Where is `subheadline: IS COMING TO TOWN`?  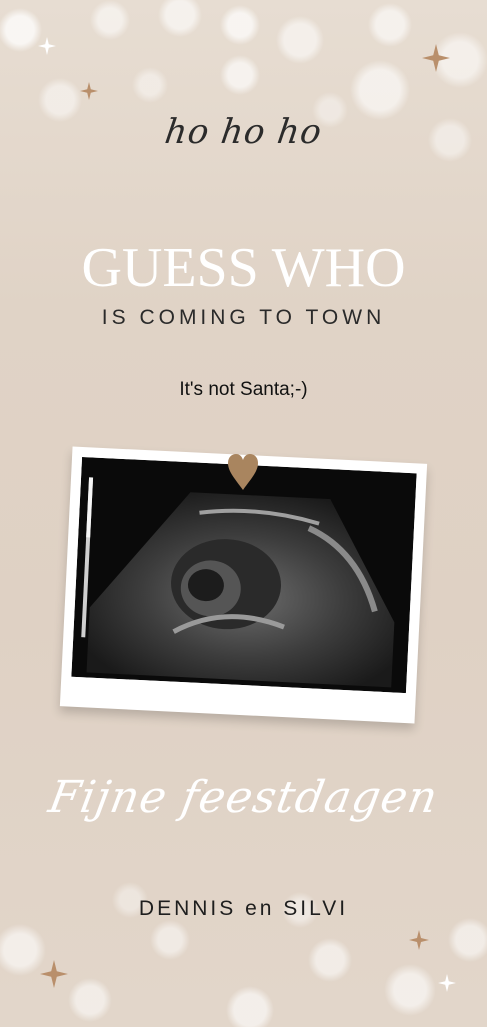
subheadline: IS COMING TO TOWN is located at coordinates (243, 317).